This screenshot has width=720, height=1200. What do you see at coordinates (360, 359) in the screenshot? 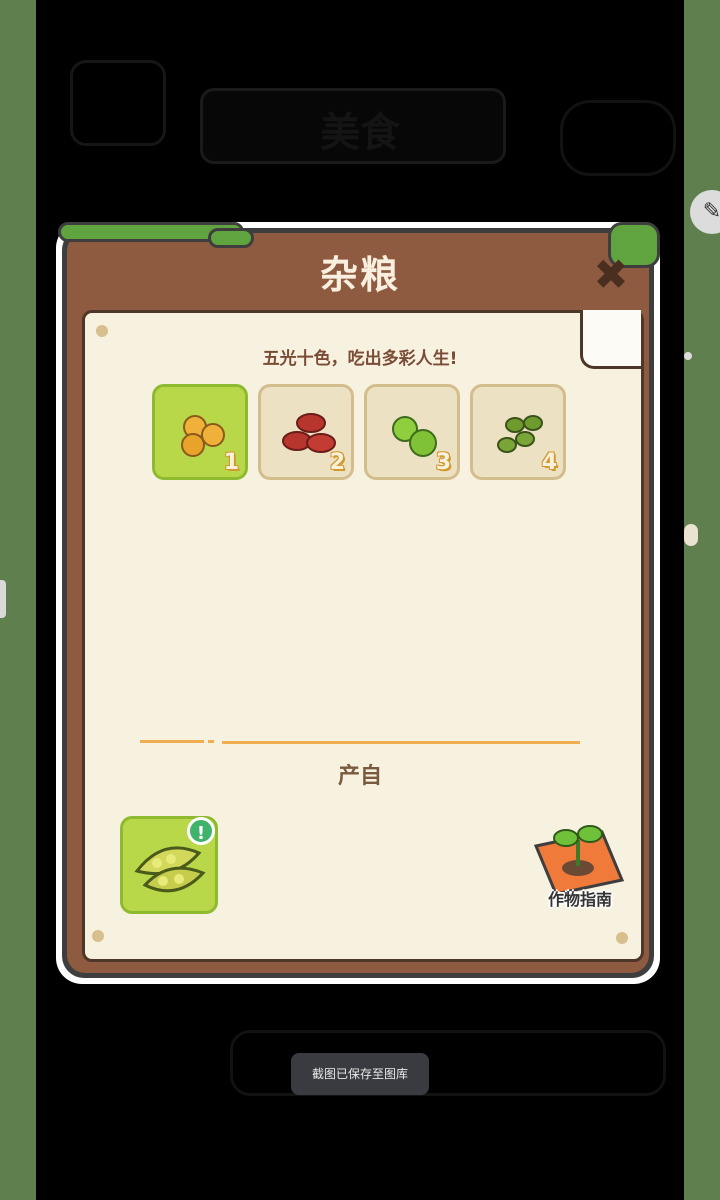
I see `dialog-subtitle: 五光十色，吃出多彩人生!` at bounding box center [360, 359].